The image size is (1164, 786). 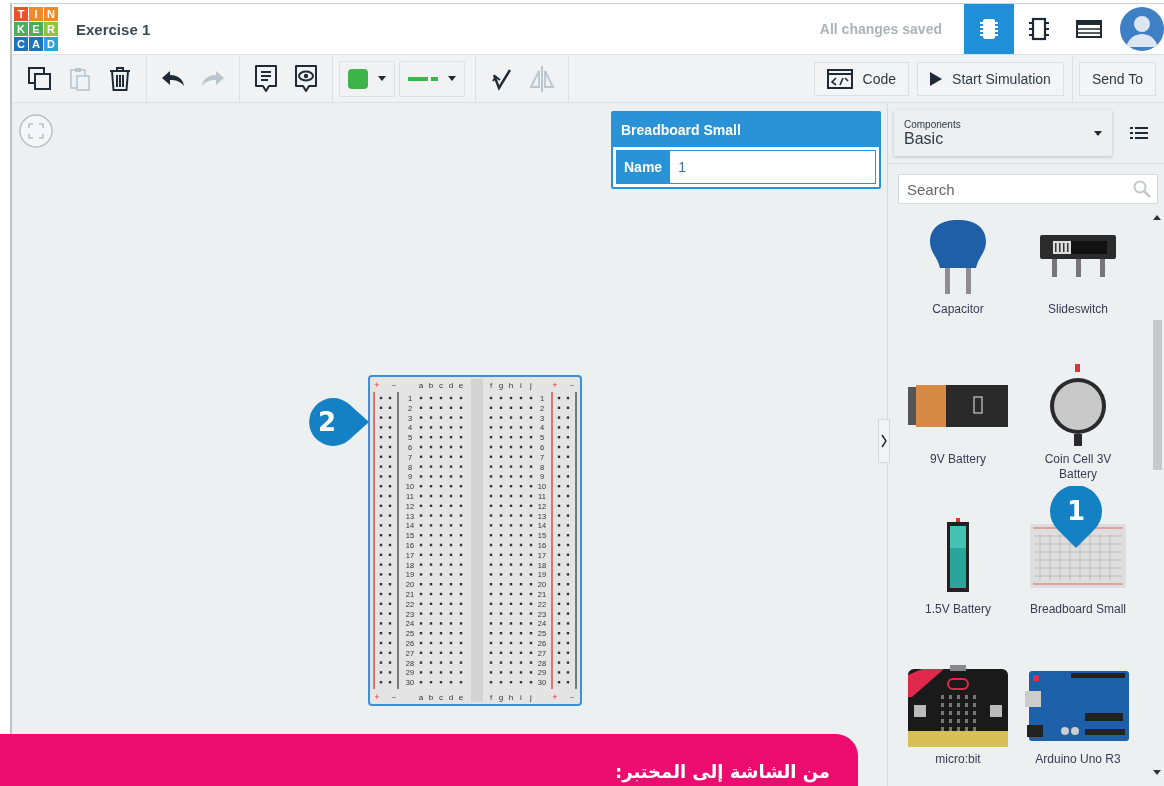 I want to click on component-item: Arduino Uno R3, so click(x=1078, y=723).